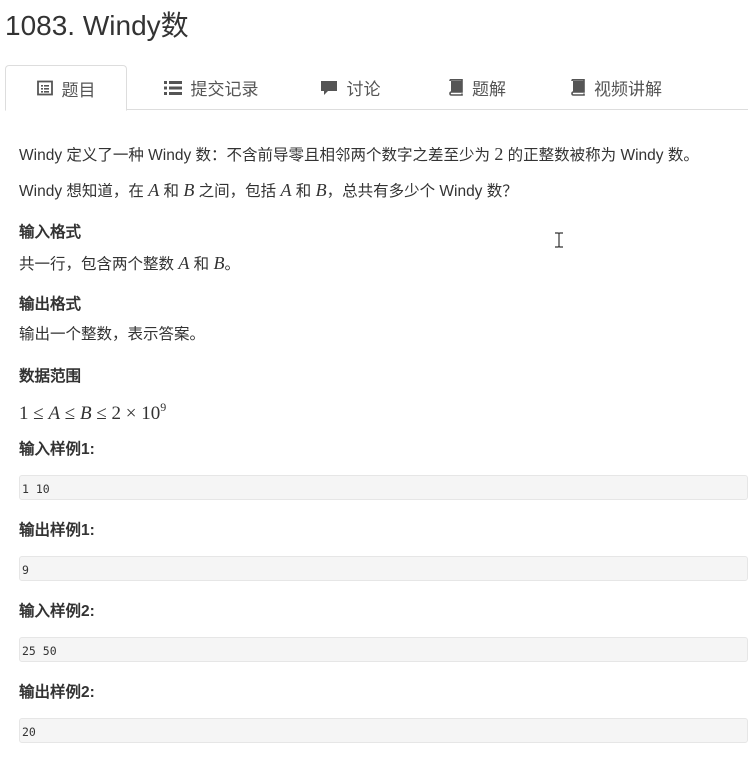 The width and height of the screenshot is (748, 765). Describe the element at coordinates (97, 25) in the screenshot. I see `page-title: 1083. Windy数` at that location.